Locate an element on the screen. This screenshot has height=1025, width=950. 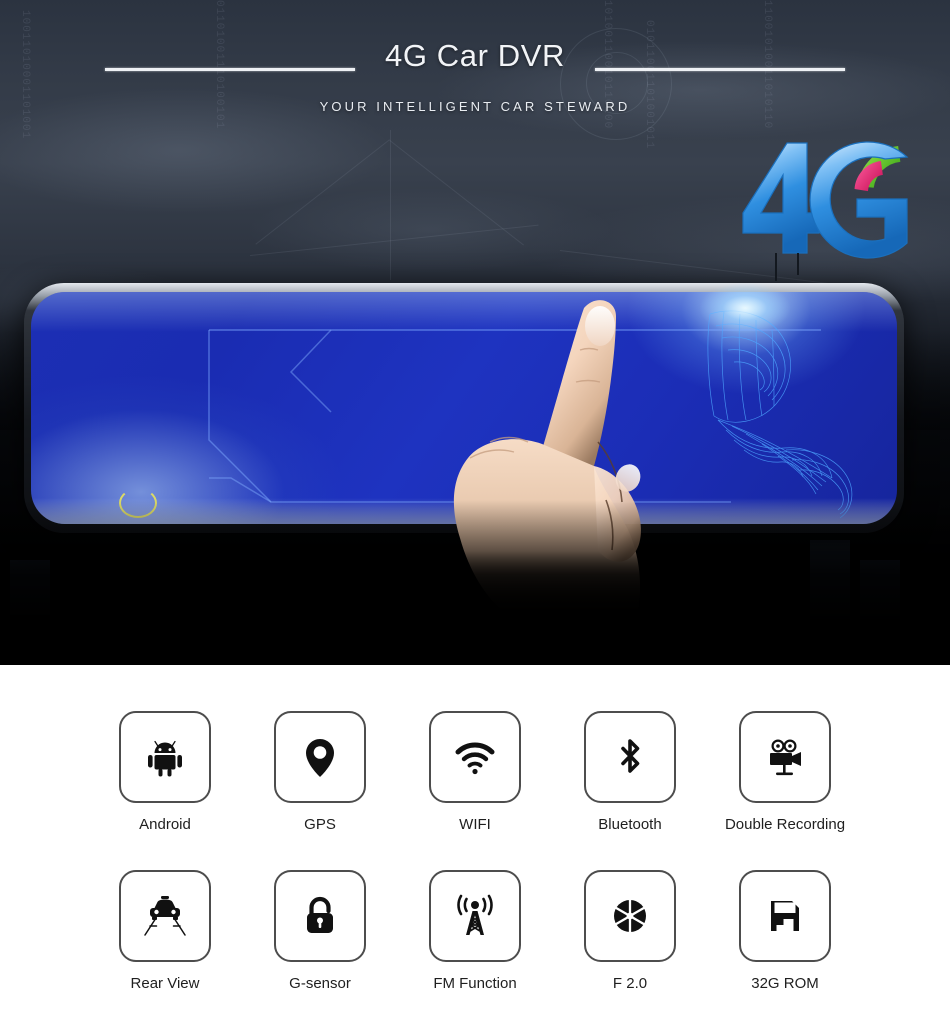
feature-label: G-sensor is located at coordinates (320, 983).